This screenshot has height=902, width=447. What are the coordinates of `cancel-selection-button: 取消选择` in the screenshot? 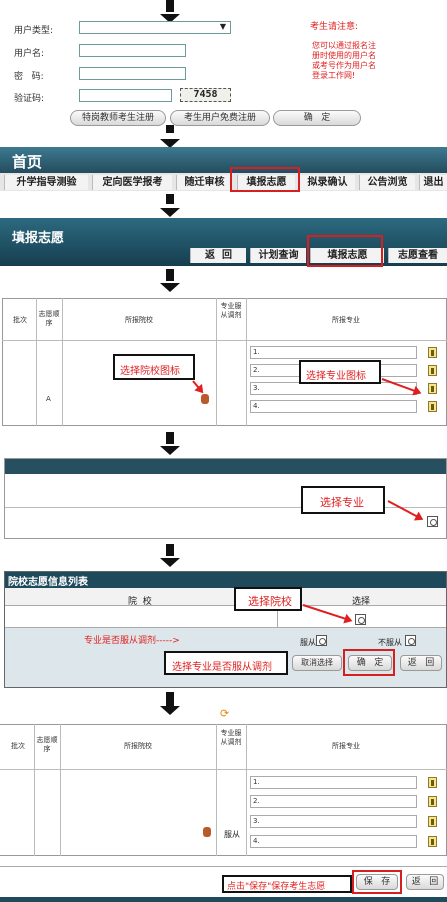 It's located at (317, 663).